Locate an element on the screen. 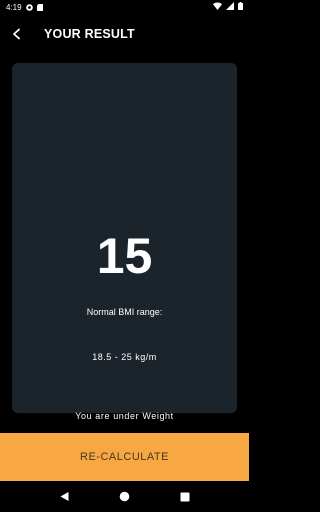  home-circle-icon is located at coordinates (124, 497).